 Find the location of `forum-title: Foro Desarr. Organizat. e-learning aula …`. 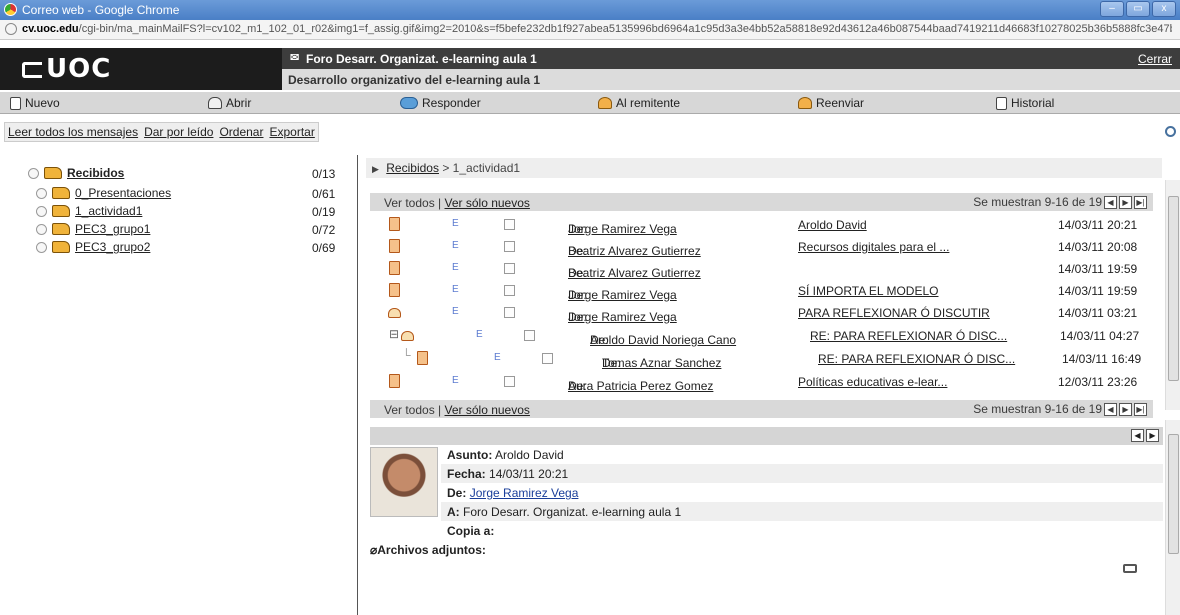

forum-title: Foro Desarr. Organizat. e-learning aula … is located at coordinates (421, 59).